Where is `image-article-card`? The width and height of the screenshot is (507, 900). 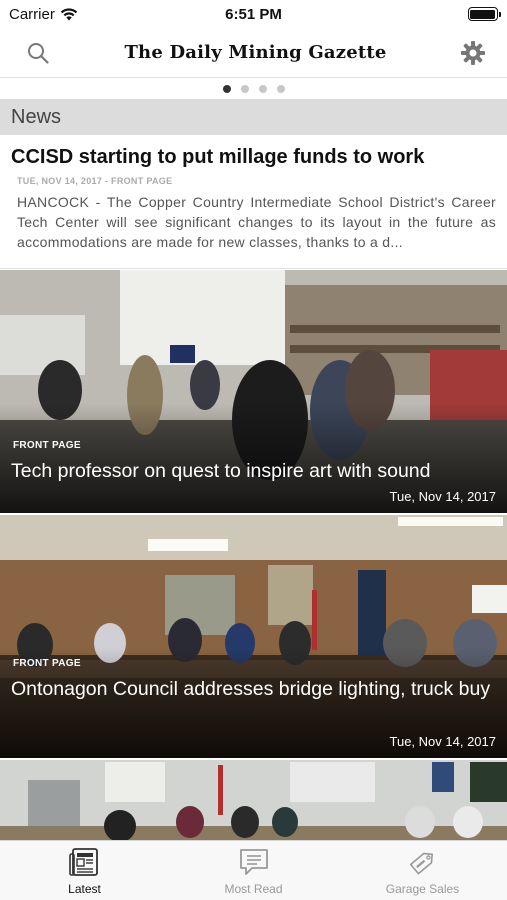 image-article-card is located at coordinates (253, 800).